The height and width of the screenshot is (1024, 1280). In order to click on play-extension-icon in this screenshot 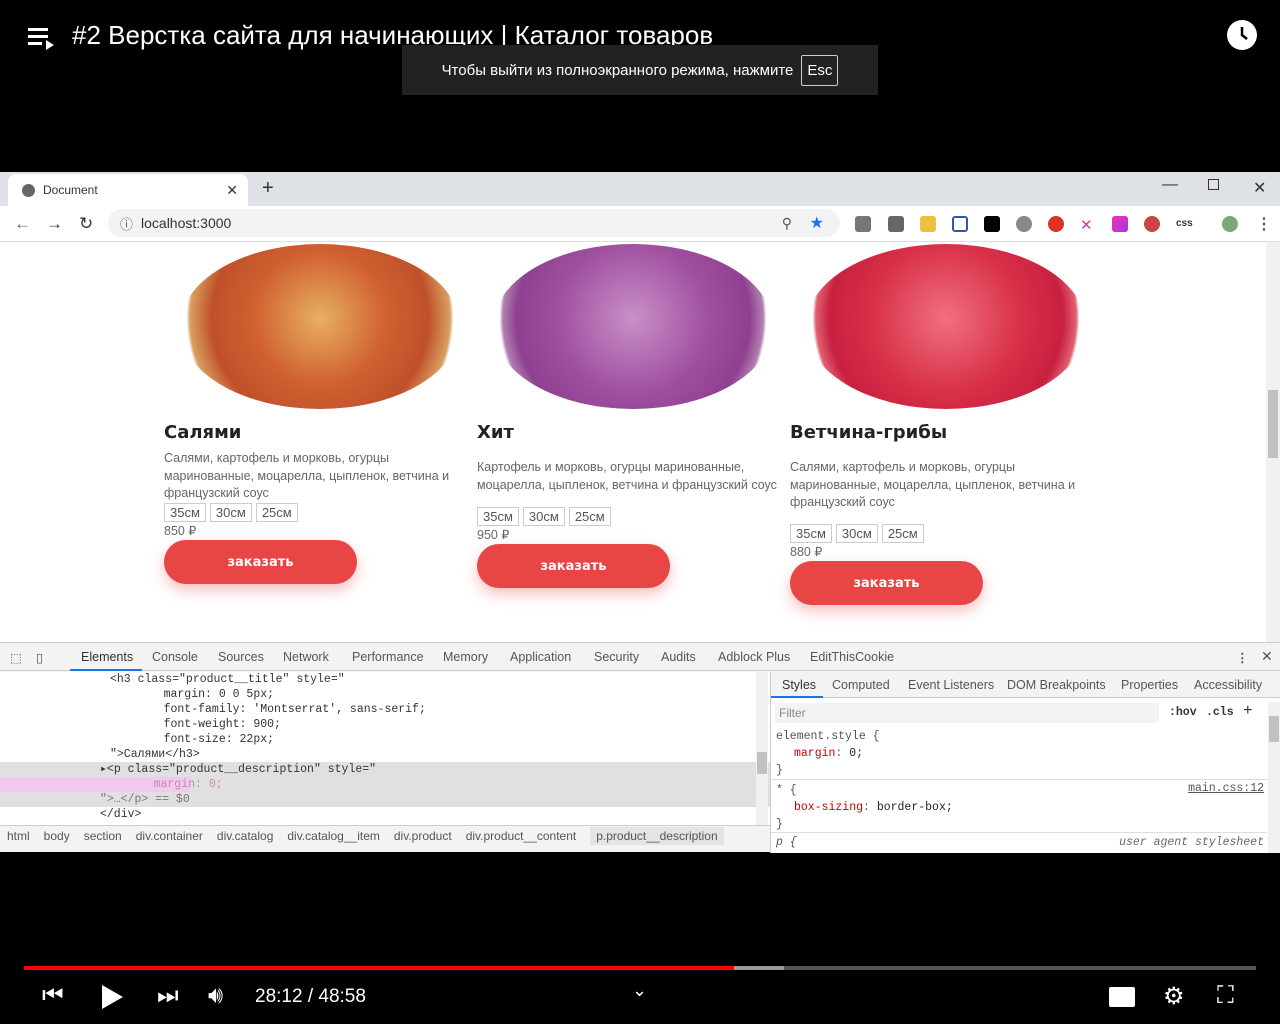, I will do `click(992, 224)`.